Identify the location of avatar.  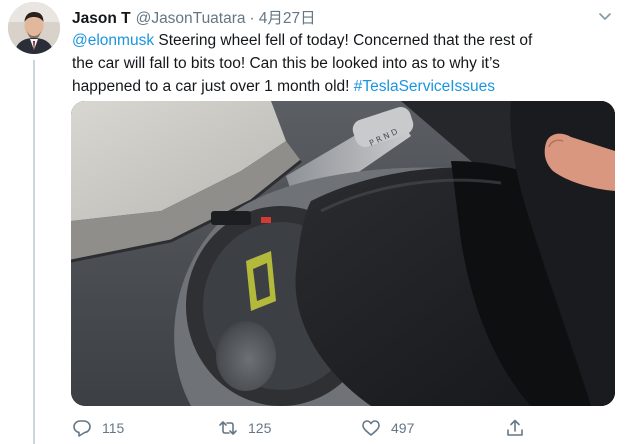
(34, 28).